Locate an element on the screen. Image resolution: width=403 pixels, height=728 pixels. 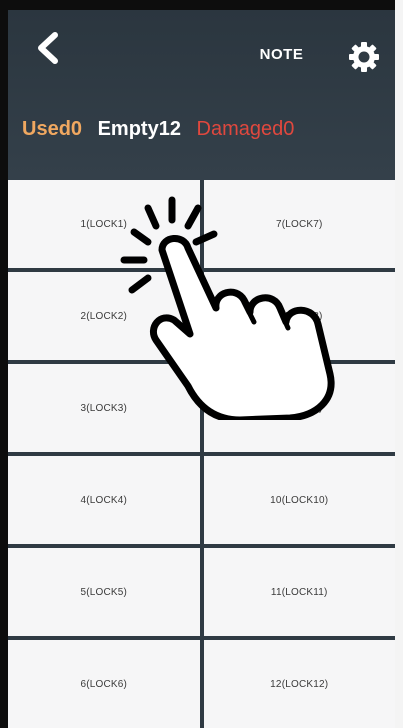
gear-icon is located at coordinates (364, 57).